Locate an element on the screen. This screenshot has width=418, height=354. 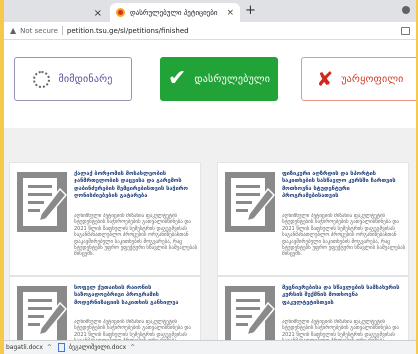
download-item: bagatli.docx ^ is located at coordinates (29, 347).